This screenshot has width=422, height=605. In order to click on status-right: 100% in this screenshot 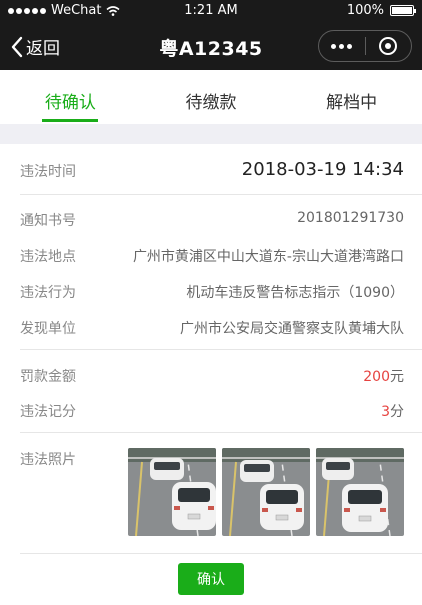, I will do `click(381, 10)`.